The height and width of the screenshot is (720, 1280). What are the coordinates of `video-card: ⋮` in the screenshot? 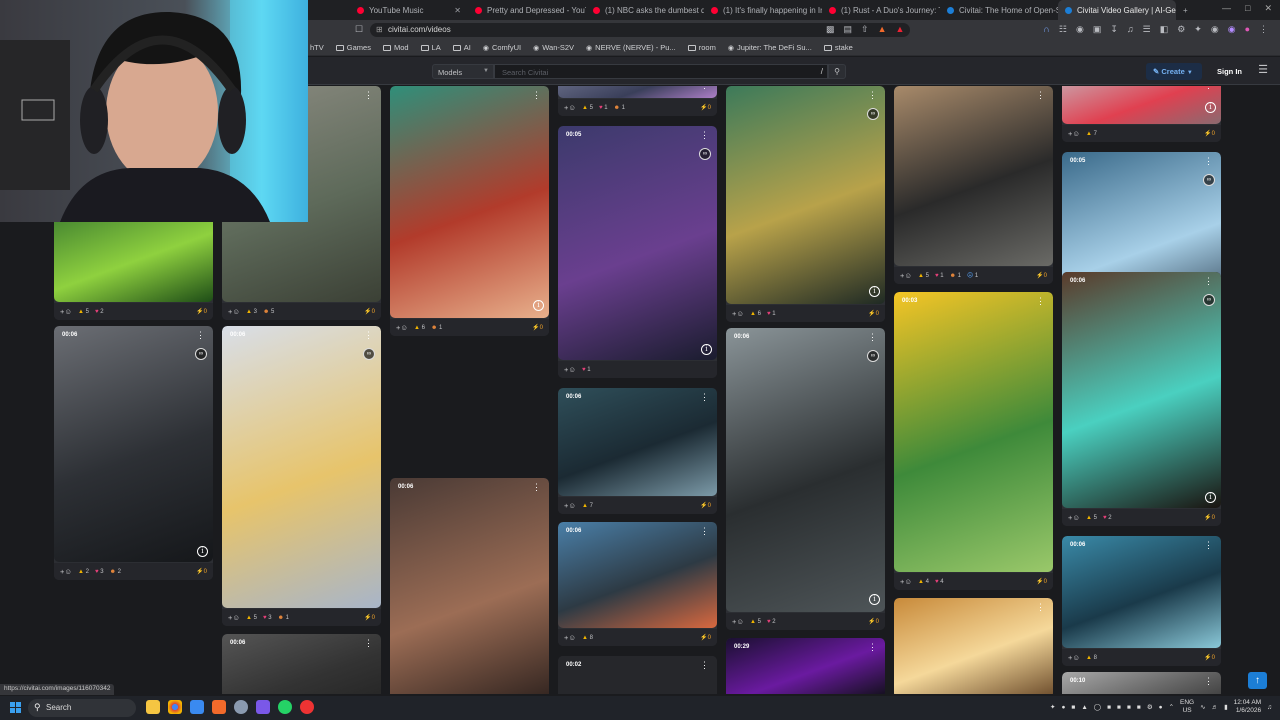 It's located at (973, 646).